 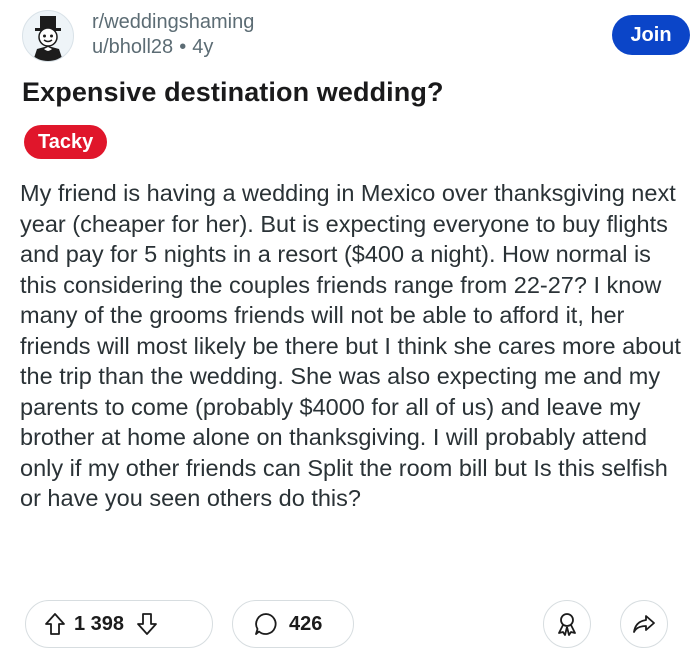 I want to click on post-title: Expensive destination wedding?, so click(x=233, y=92).